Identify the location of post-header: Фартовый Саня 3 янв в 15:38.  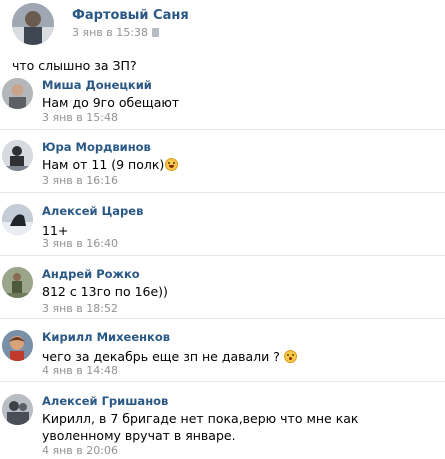
(222, 26).